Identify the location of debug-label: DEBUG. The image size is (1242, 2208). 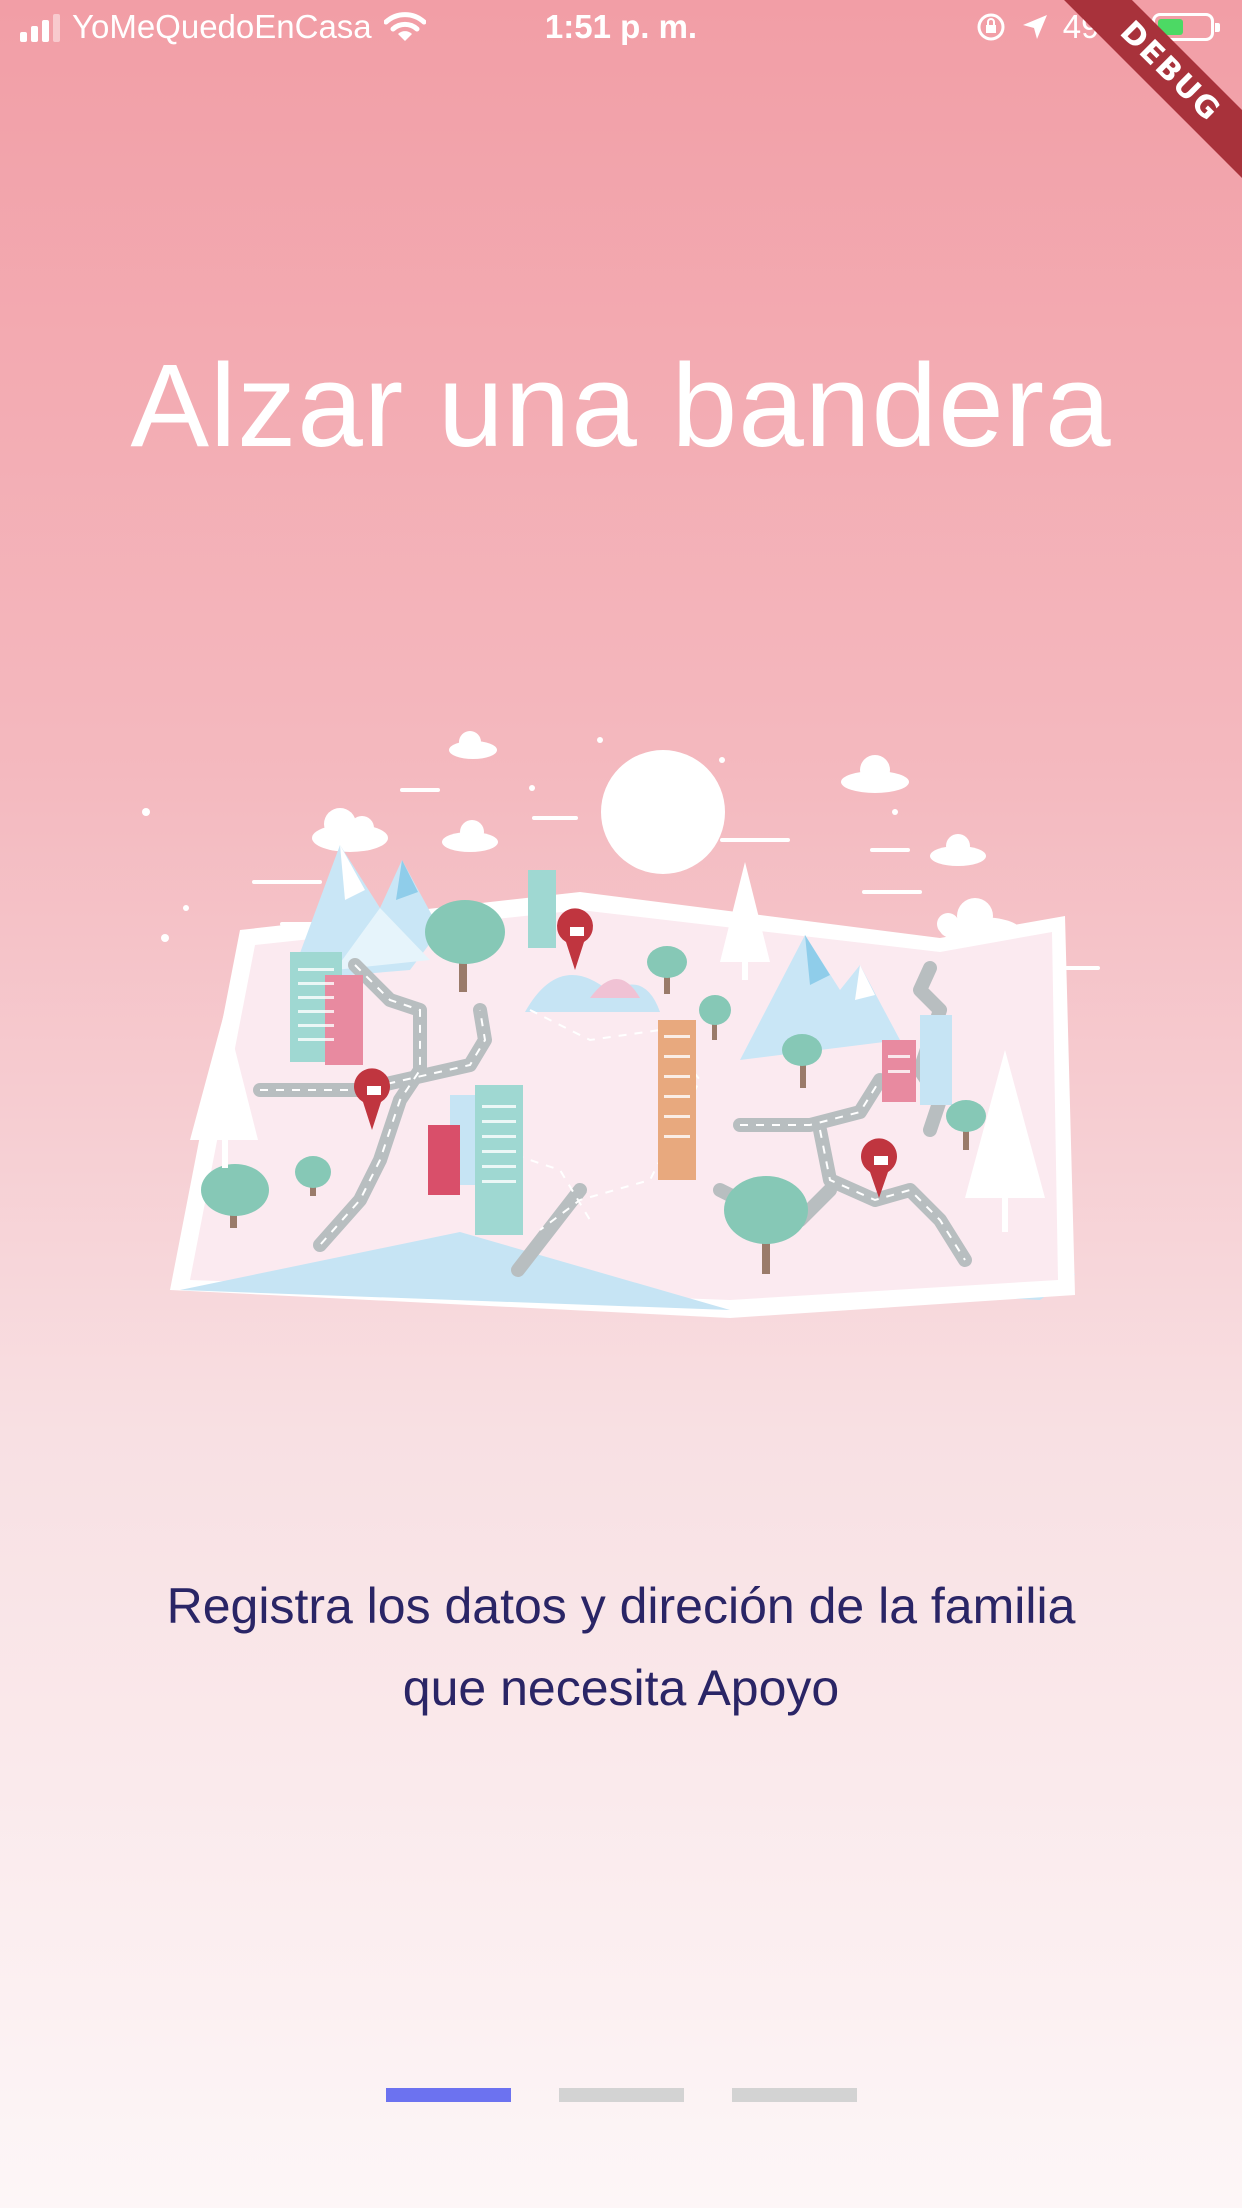
(1151, 90).